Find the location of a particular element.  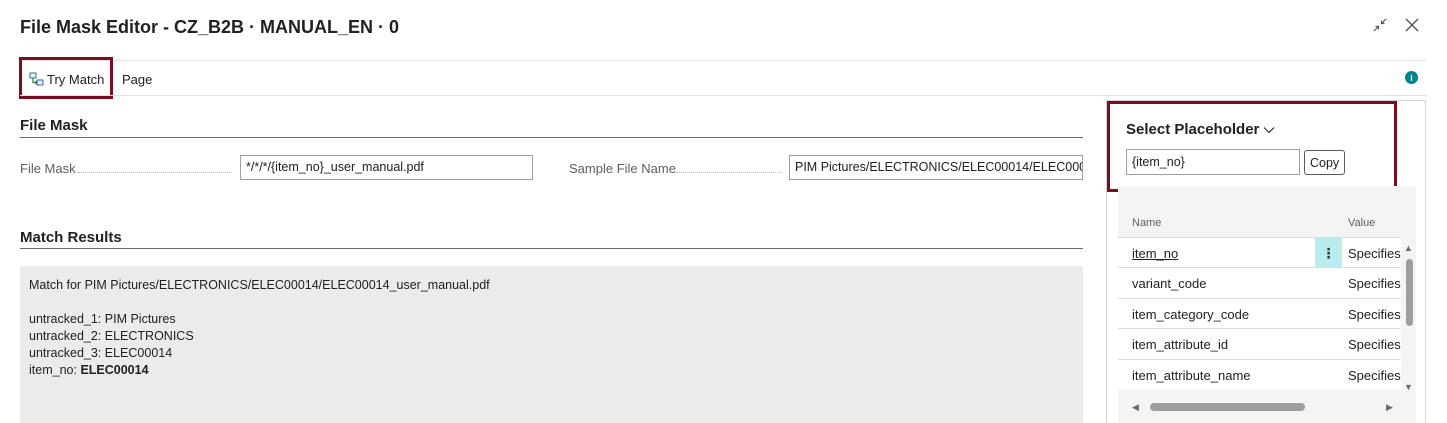

file-mask-label: File Mask is located at coordinates (48, 168).